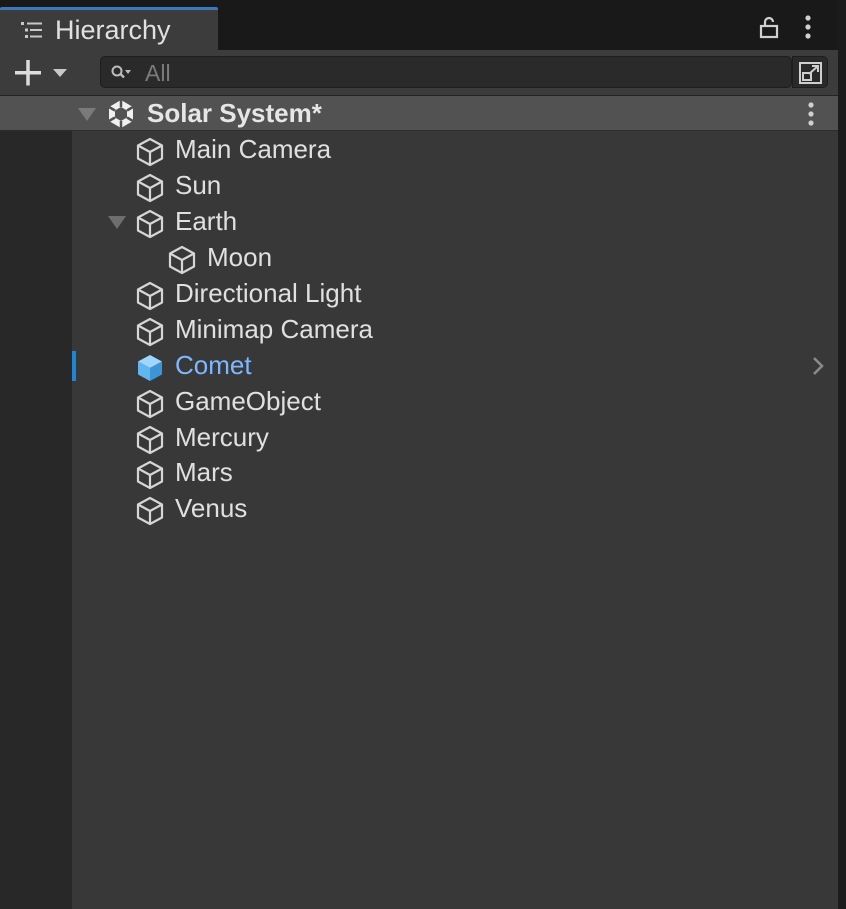 The width and height of the screenshot is (846, 909). I want to click on popout-button, so click(810, 72).